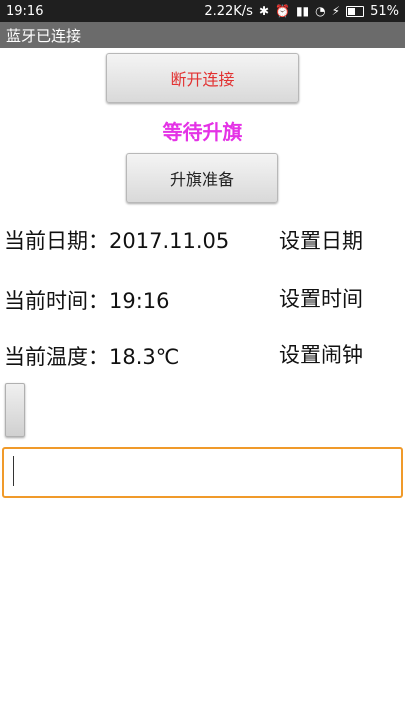 Image resolution: width=405 pixels, height=720 pixels. Describe the element at coordinates (228, 11) in the screenshot. I see `network-speed: 2.22K/s` at that location.